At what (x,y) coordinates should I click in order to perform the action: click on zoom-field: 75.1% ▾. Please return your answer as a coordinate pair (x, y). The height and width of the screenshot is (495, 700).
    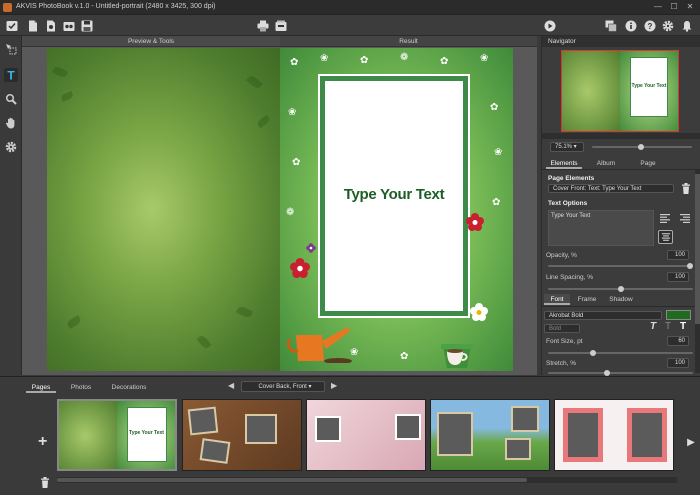
    Looking at the image, I should click on (567, 147).